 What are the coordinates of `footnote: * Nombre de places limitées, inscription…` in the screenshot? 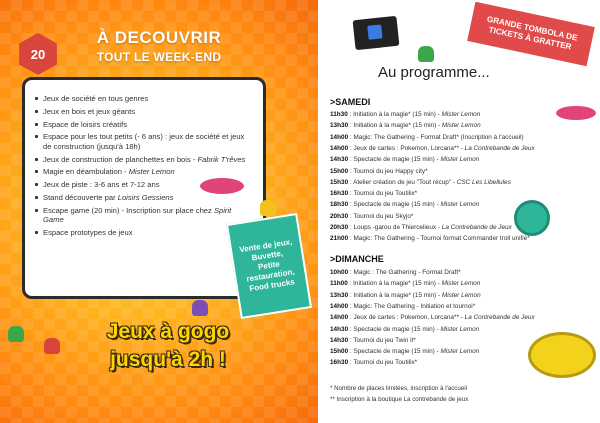 It's located at (399, 388).